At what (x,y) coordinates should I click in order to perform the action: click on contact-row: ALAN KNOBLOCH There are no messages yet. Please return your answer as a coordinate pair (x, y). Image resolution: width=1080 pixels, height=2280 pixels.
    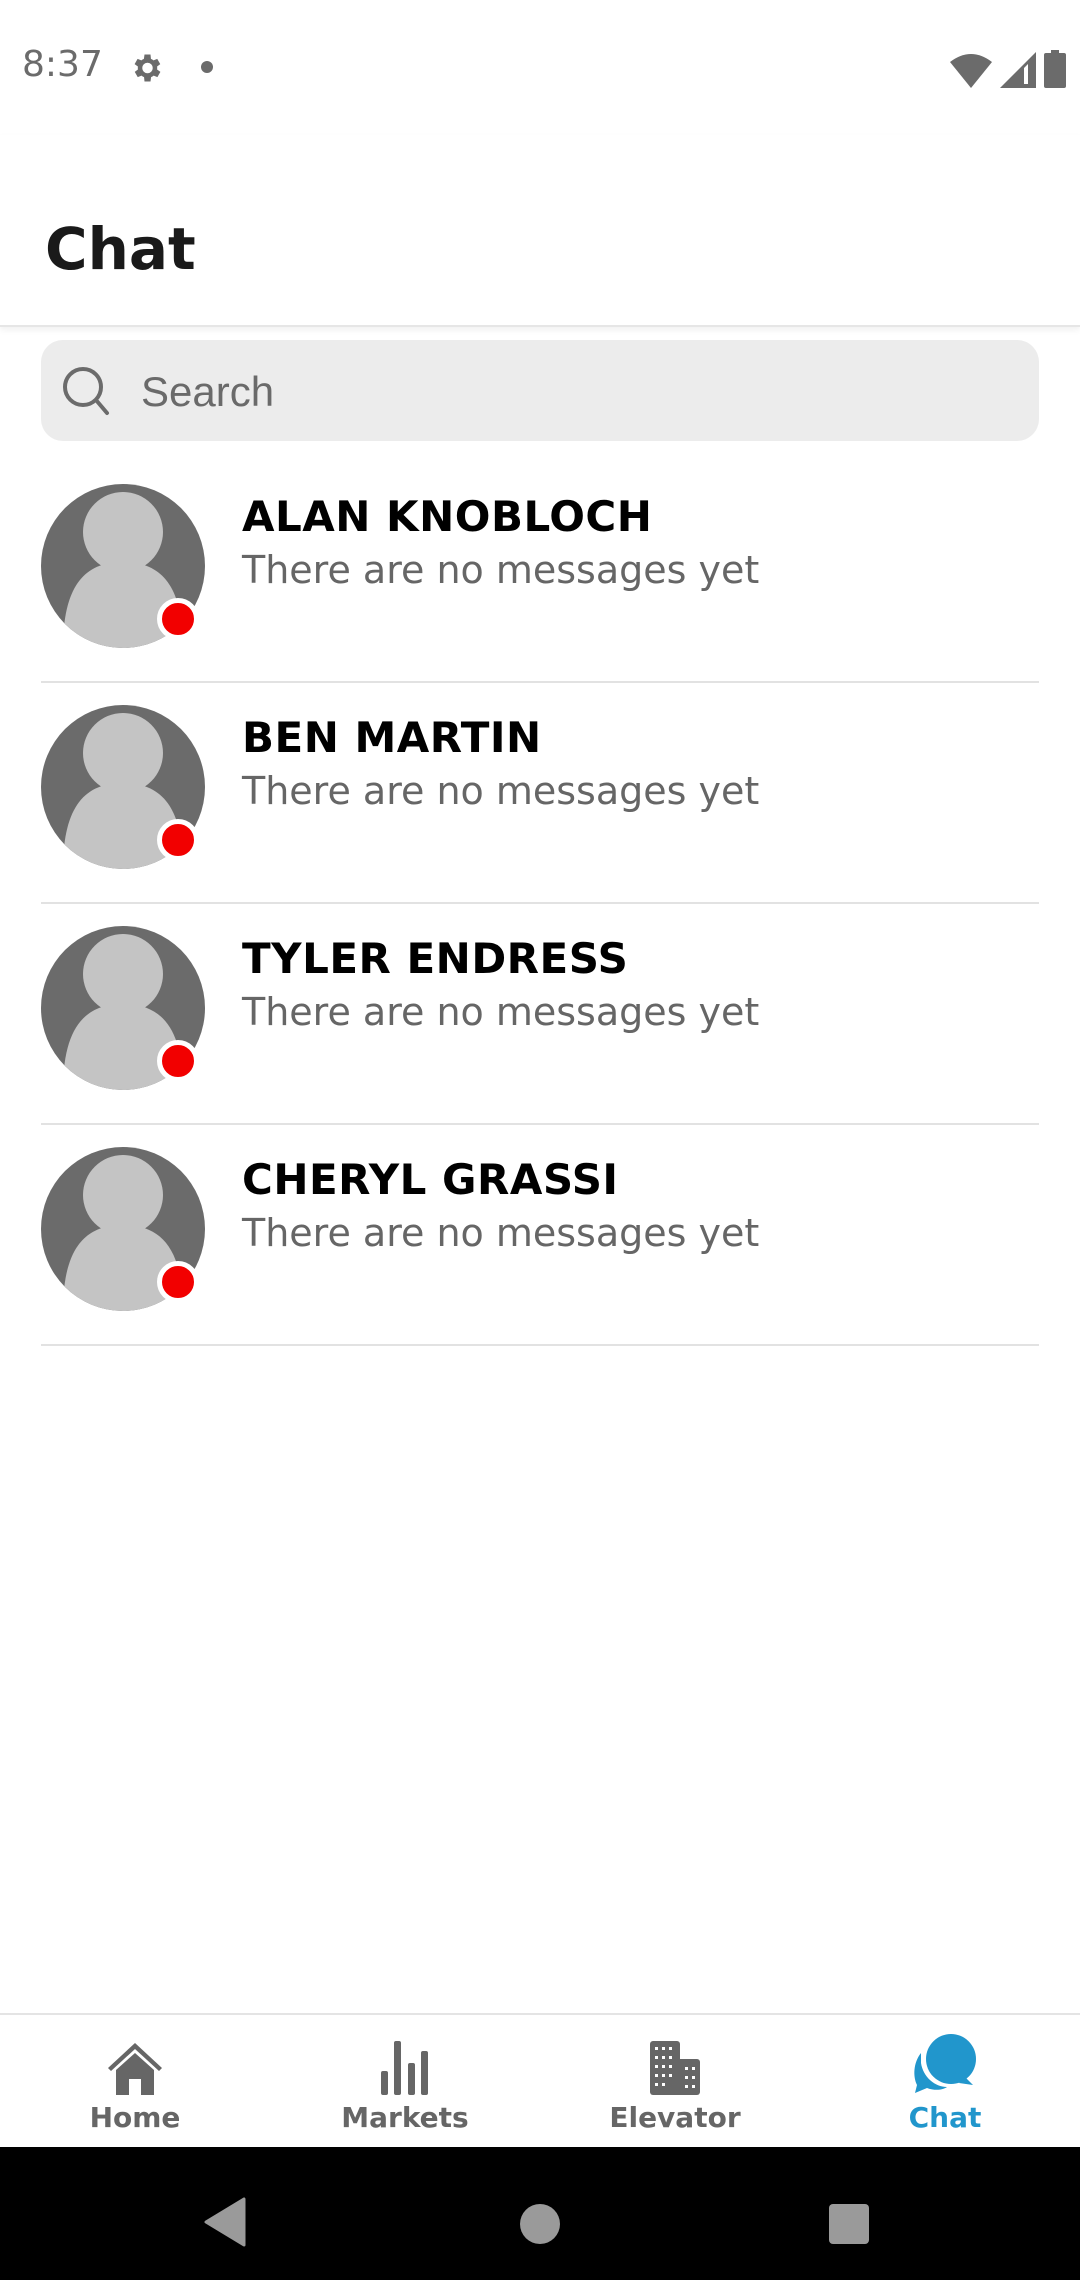
    Looking at the image, I should click on (540, 572).